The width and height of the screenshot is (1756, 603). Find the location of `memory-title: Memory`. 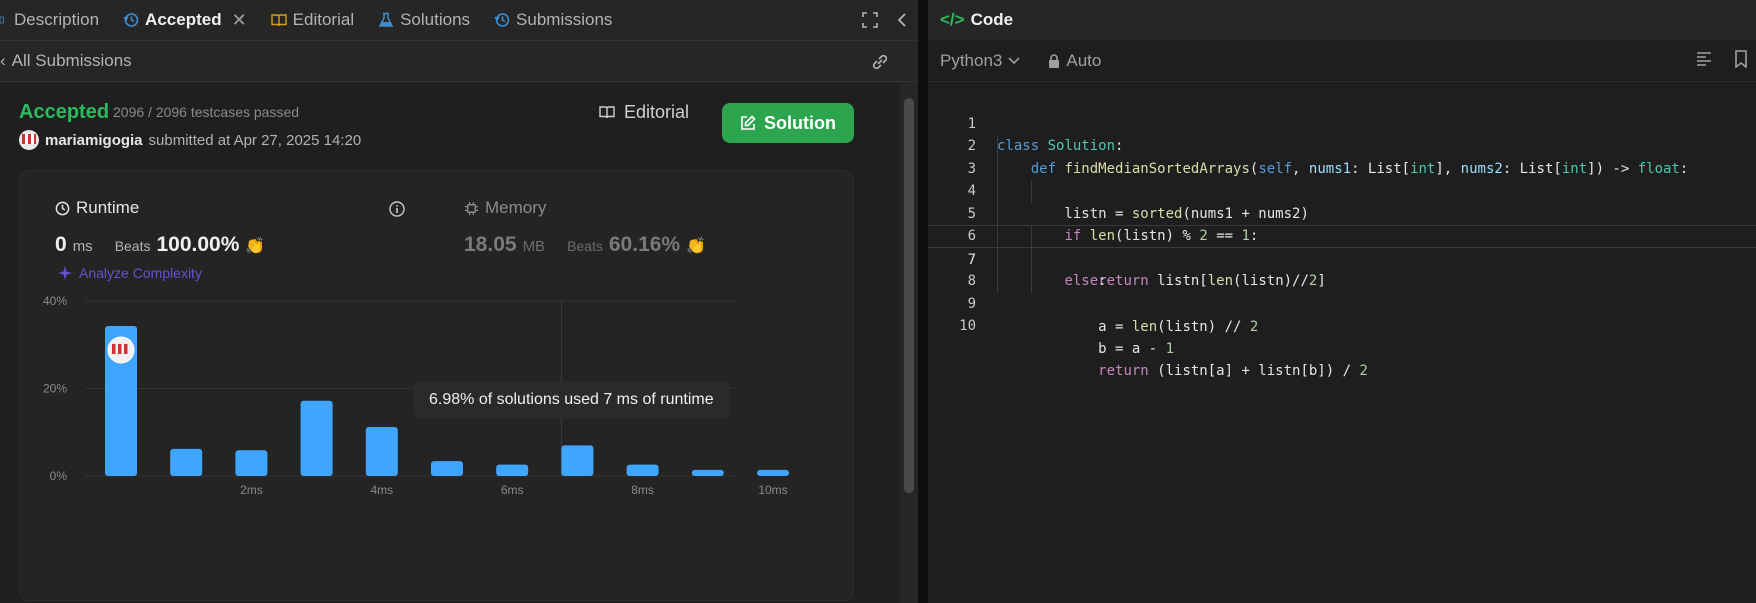

memory-title: Memory is located at coordinates (505, 208).